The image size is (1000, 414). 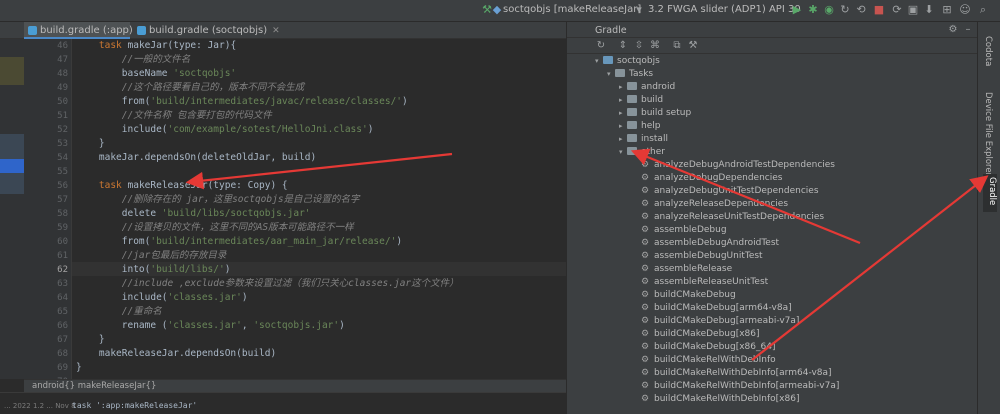 What do you see at coordinates (113, 45) in the screenshot?
I see `code-token: task` at bounding box center [113, 45].